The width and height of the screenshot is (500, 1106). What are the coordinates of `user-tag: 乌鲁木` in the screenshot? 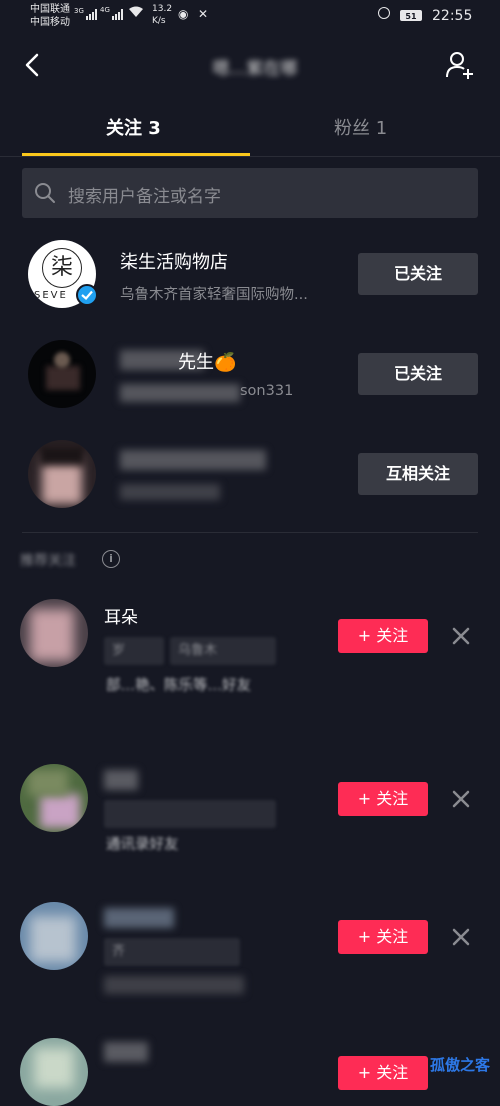 It's located at (223, 651).